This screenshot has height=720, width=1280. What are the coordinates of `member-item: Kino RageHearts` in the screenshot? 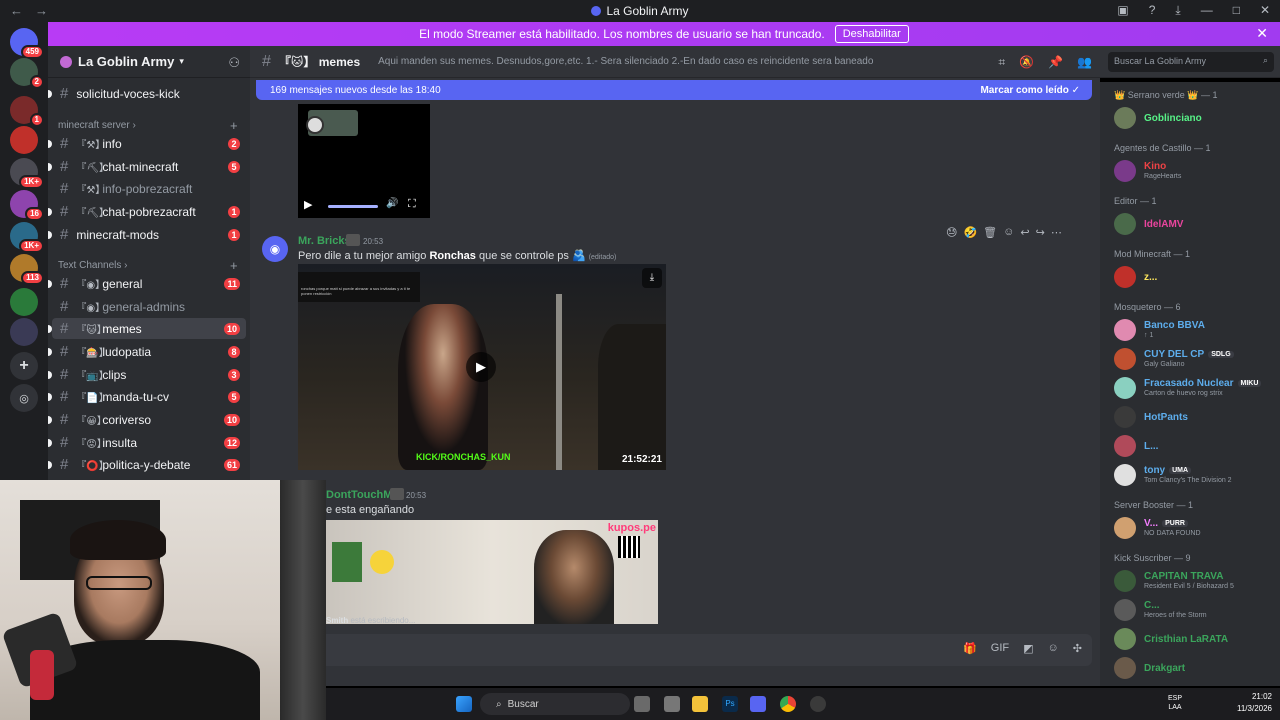 It's located at (1194, 171).